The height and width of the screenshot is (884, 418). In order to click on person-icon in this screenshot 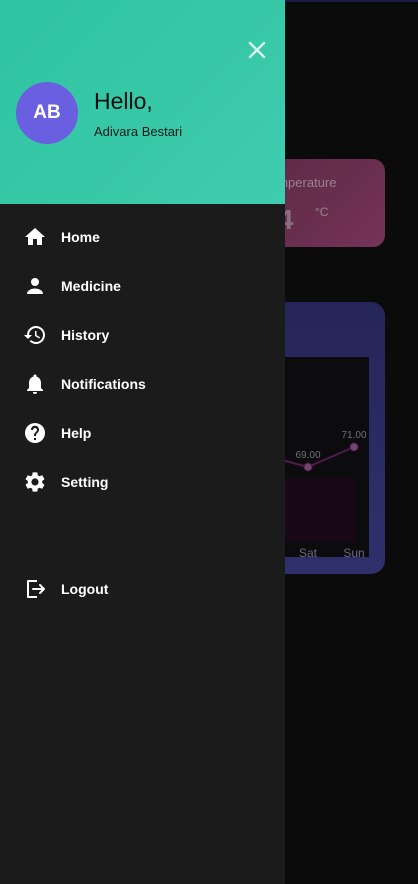, I will do `click(35, 286)`.